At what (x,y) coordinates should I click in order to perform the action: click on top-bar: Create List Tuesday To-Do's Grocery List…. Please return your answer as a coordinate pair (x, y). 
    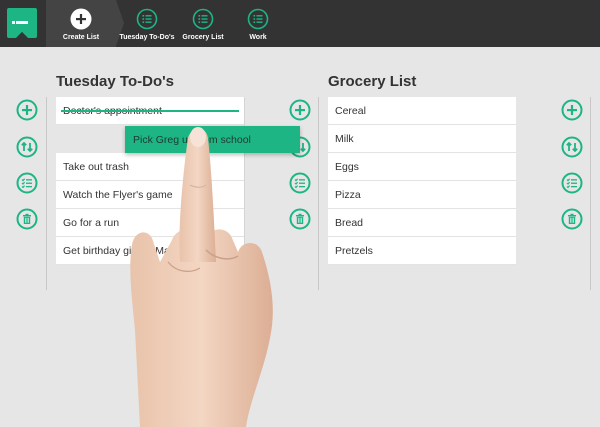
    Looking at the image, I should click on (300, 23).